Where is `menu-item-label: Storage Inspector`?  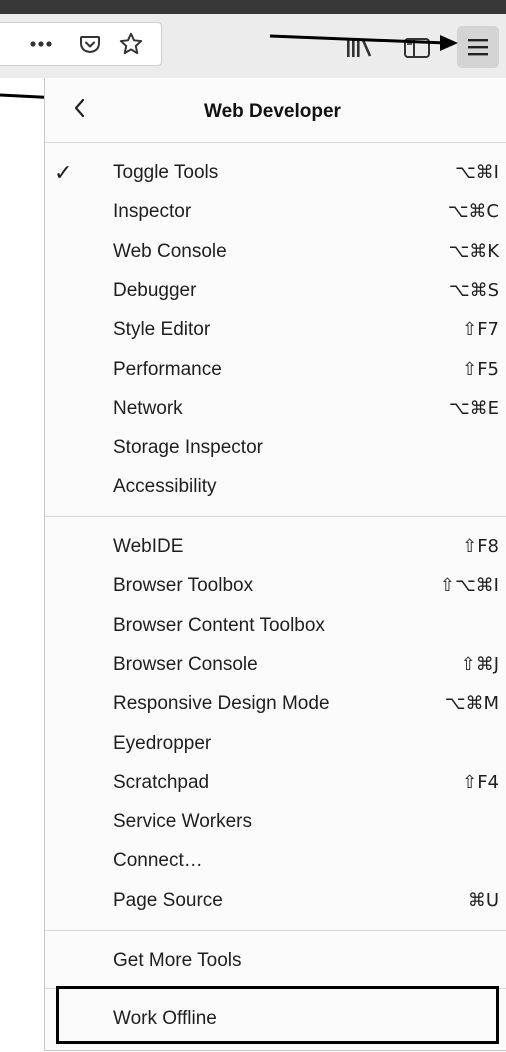
menu-item-label: Storage Inspector is located at coordinates (188, 448).